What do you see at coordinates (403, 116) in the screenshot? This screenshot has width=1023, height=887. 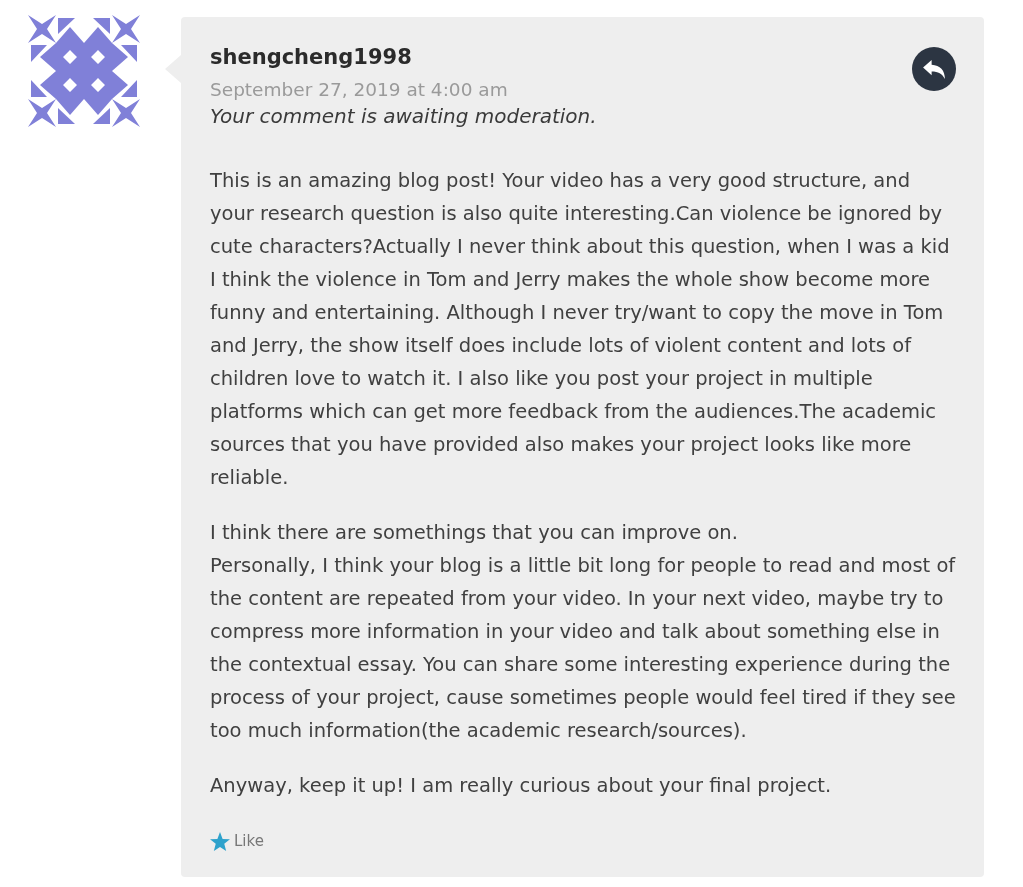 I see `moderation-notice: Your comment is awaiting moderation.` at bounding box center [403, 116].